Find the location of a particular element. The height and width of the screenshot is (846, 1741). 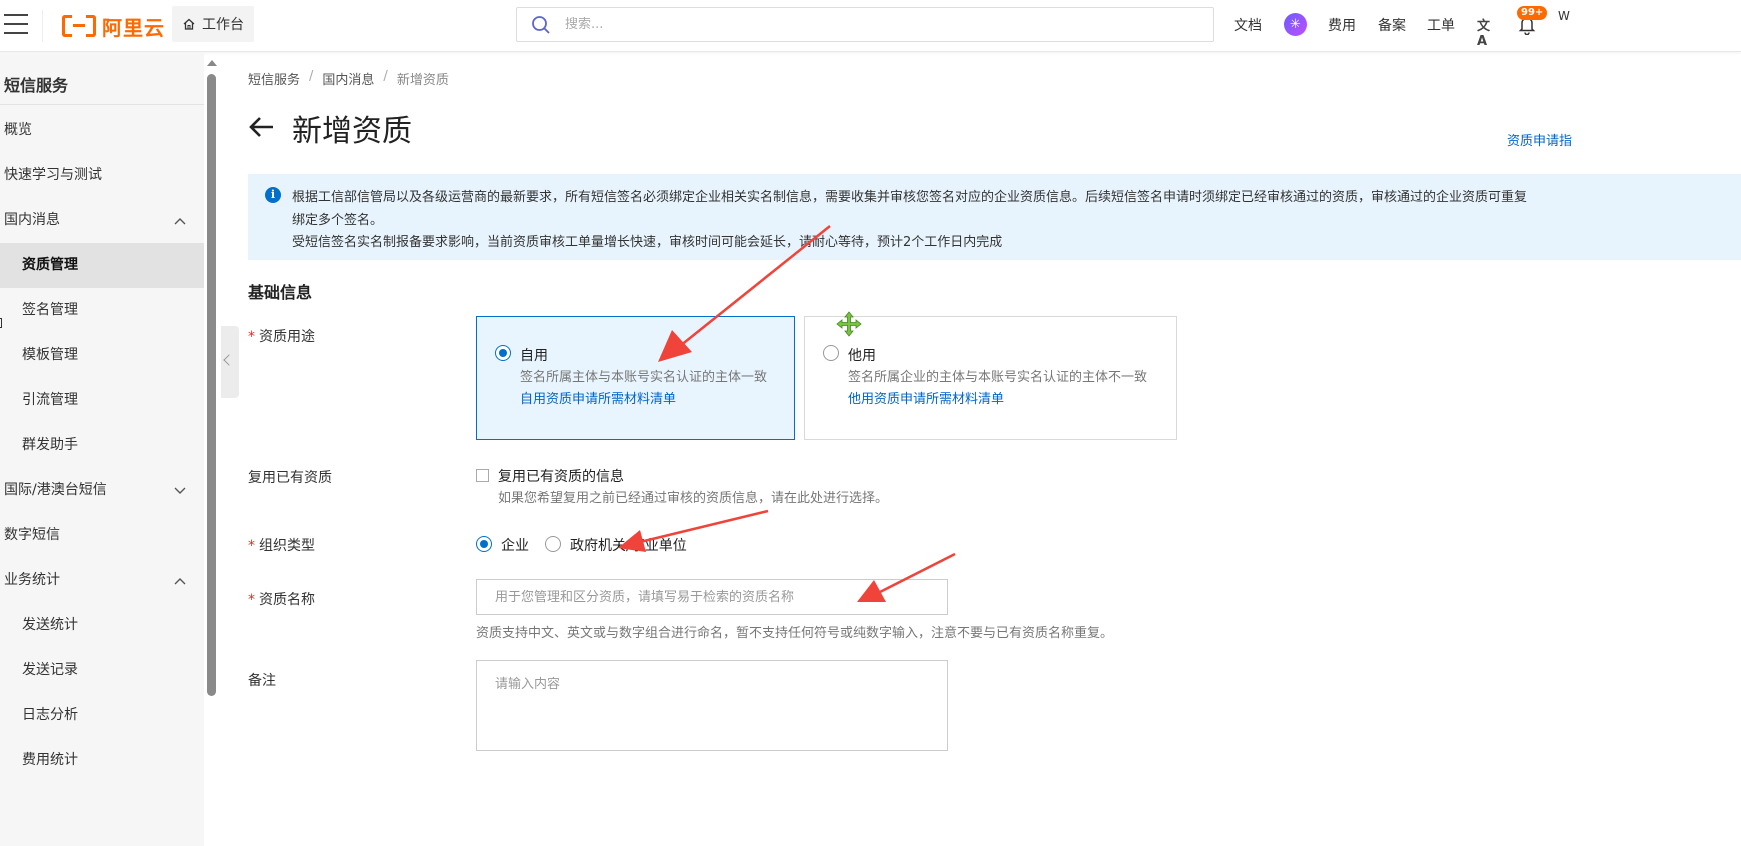

breadcrumb-domestic-messages: 国内消息 is located at coordinates (348, 78).